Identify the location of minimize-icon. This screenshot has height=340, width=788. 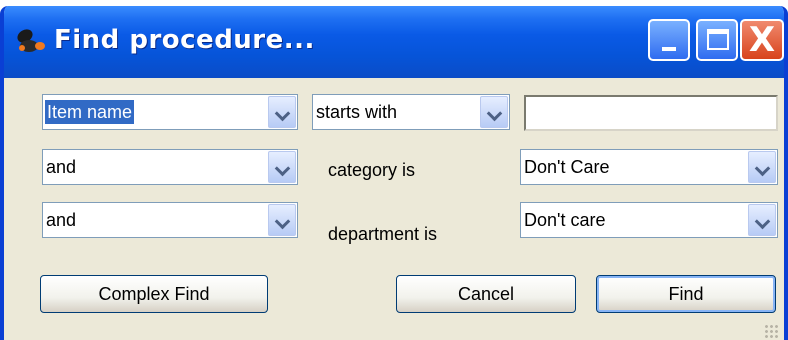
(669, 49).